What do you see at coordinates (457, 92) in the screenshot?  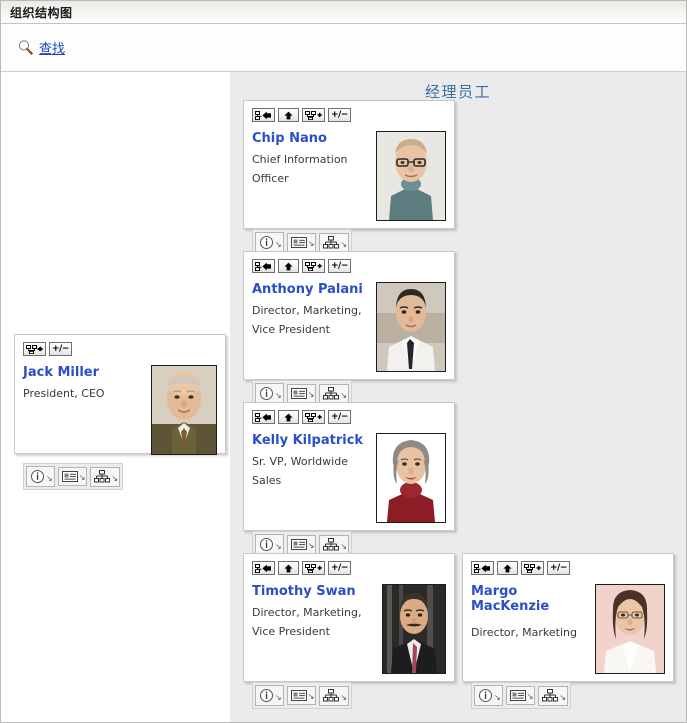 I see `employees-pane-heading: 经理员工` at bounding box center [457, 92].